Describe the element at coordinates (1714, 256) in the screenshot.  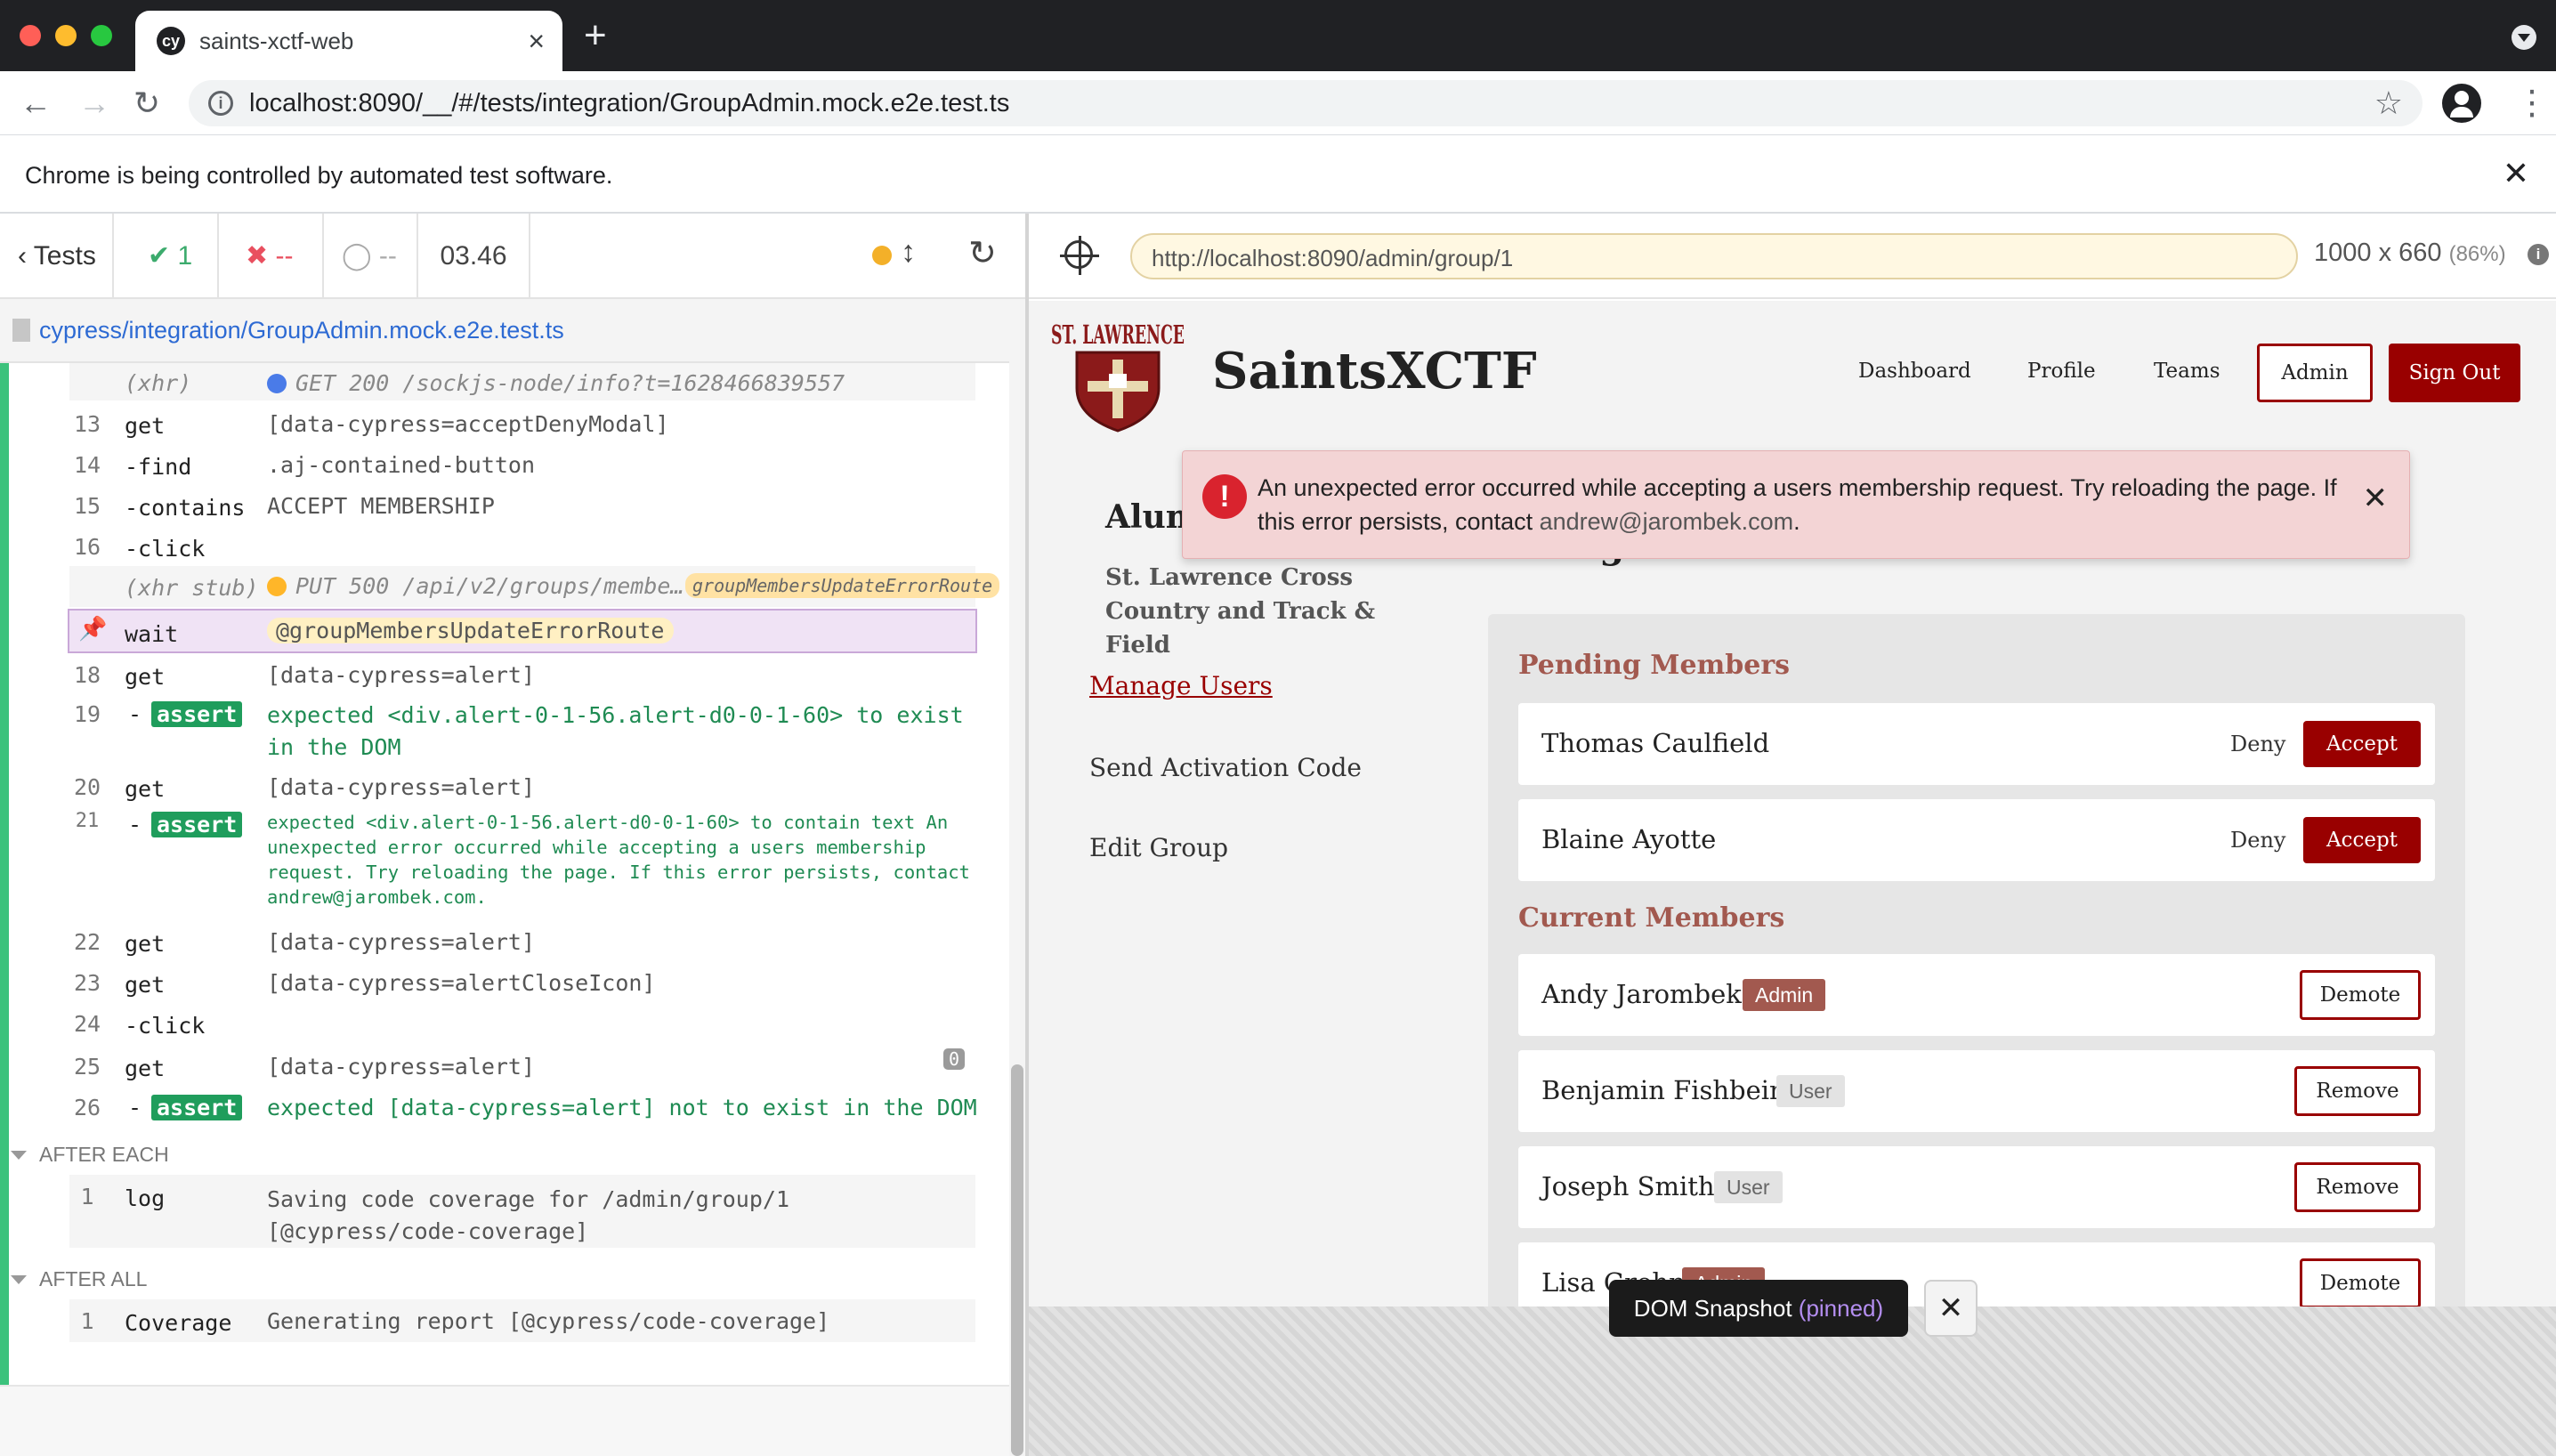
I see `aut-url-bar: http://localhost:8090/admin/group/1` at that location.